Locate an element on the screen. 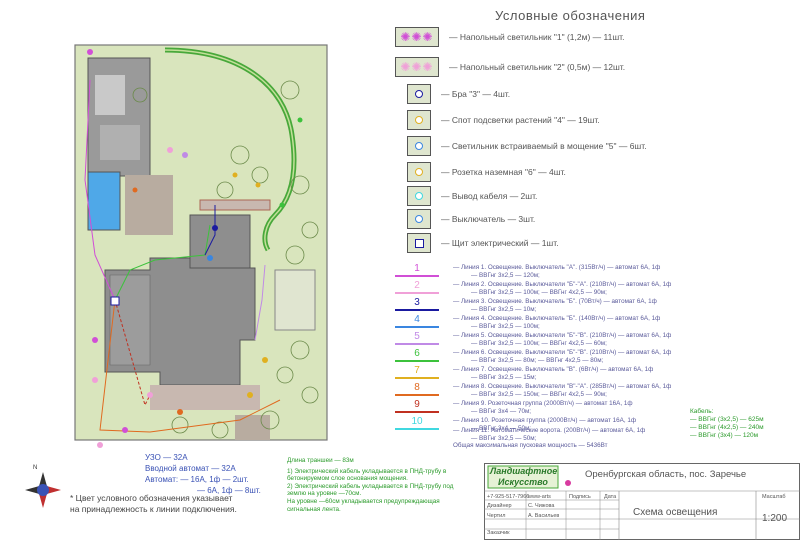  logo-line-1: Ландшафтное is located at coordinates (524, 471).